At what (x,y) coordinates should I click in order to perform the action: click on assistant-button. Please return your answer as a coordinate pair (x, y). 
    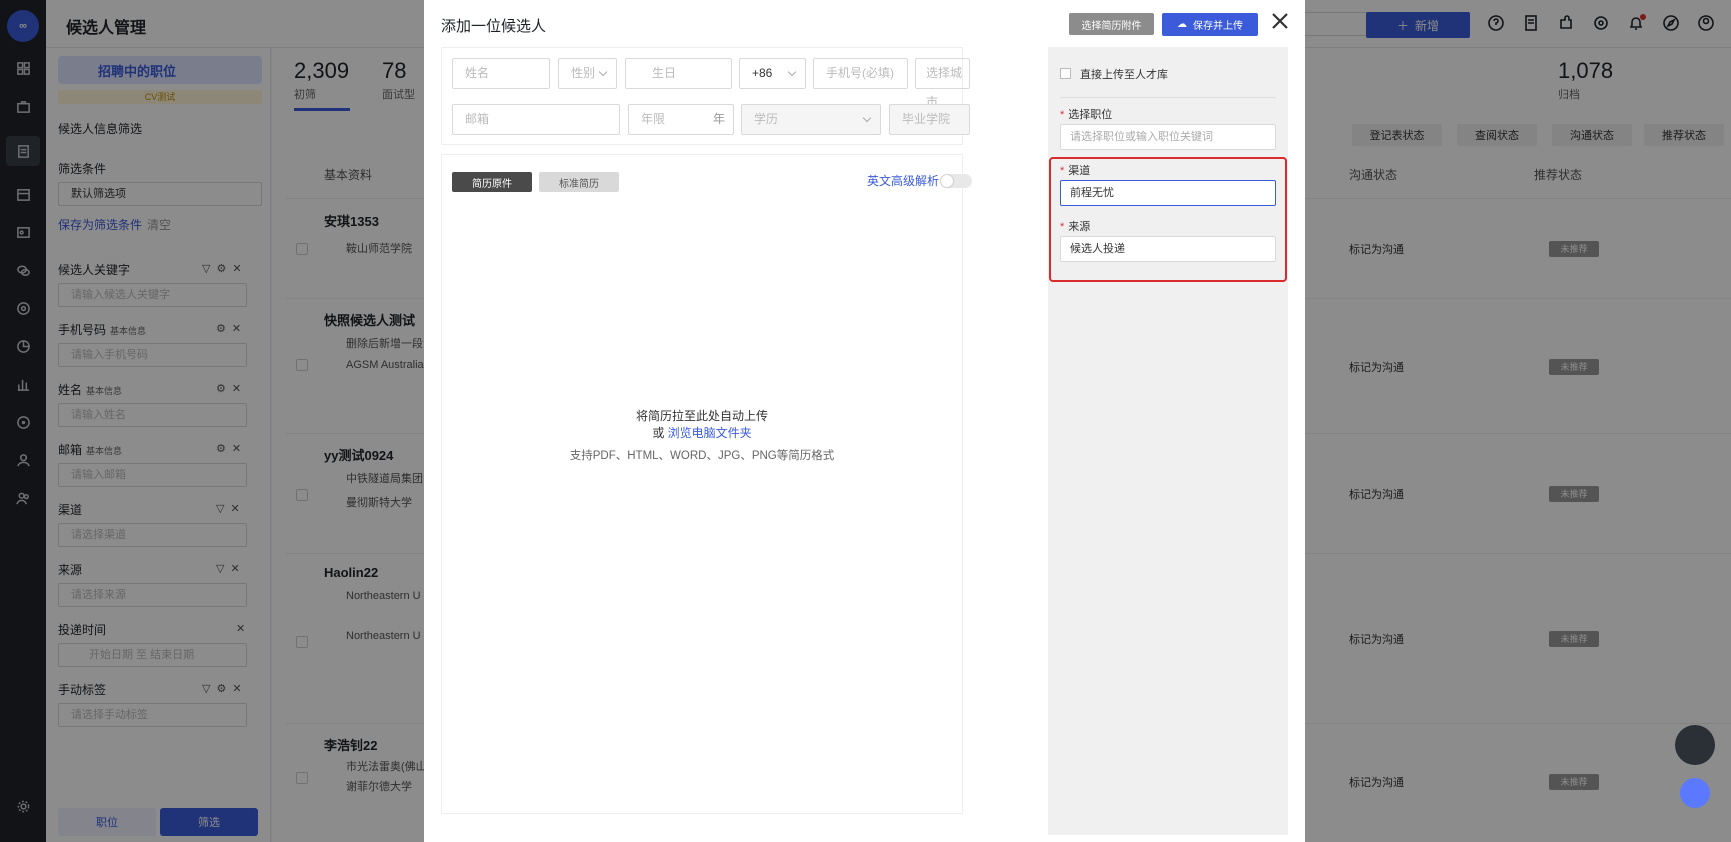
    Looking at the image, I should click on (1695, 793).